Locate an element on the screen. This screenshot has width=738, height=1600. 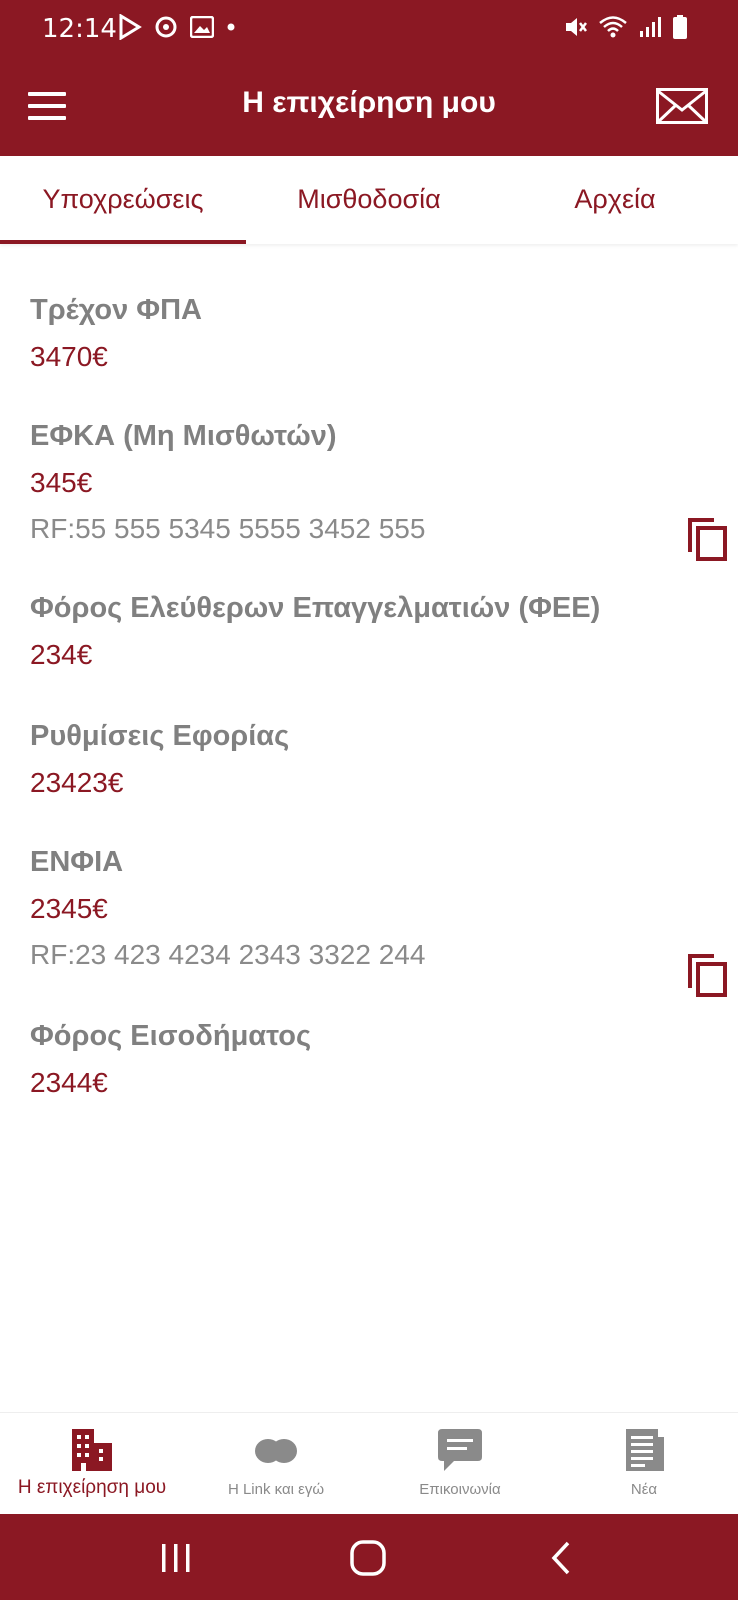
building-icon is located at coordinates (92, 1450).